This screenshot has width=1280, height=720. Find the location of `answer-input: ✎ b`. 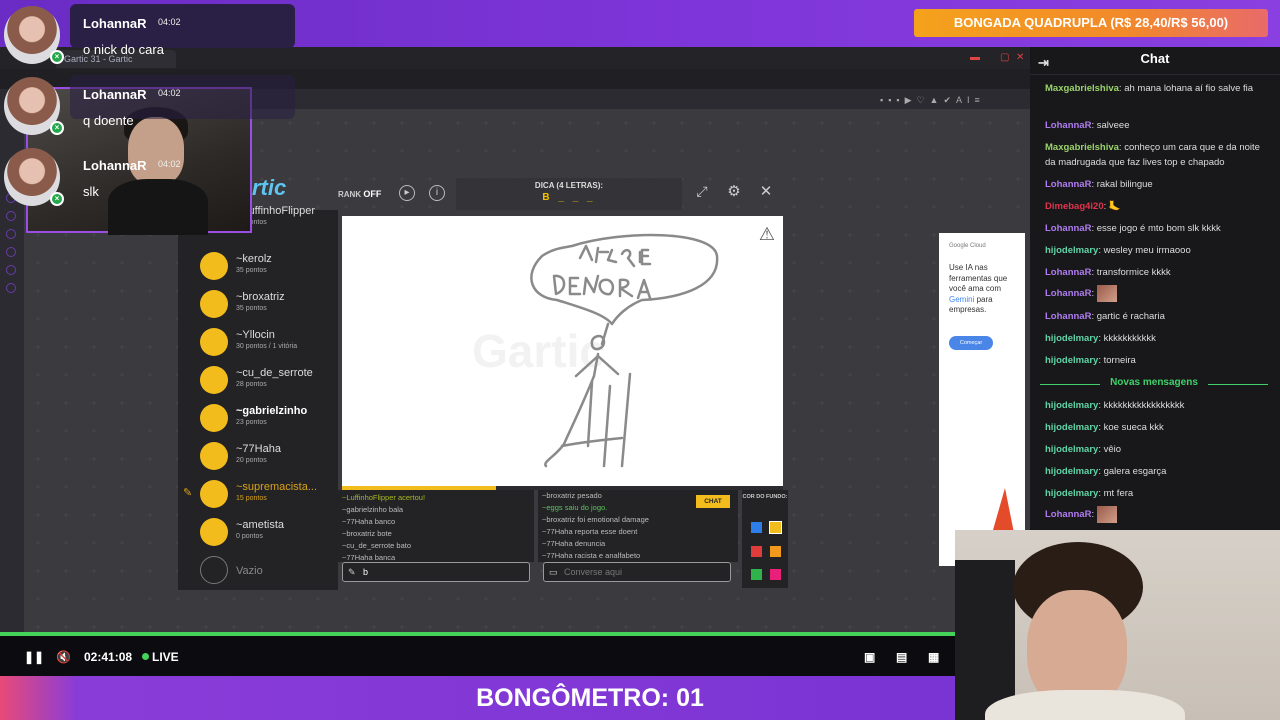

answer-input: ✎ b is located at coordinates (436, 572).